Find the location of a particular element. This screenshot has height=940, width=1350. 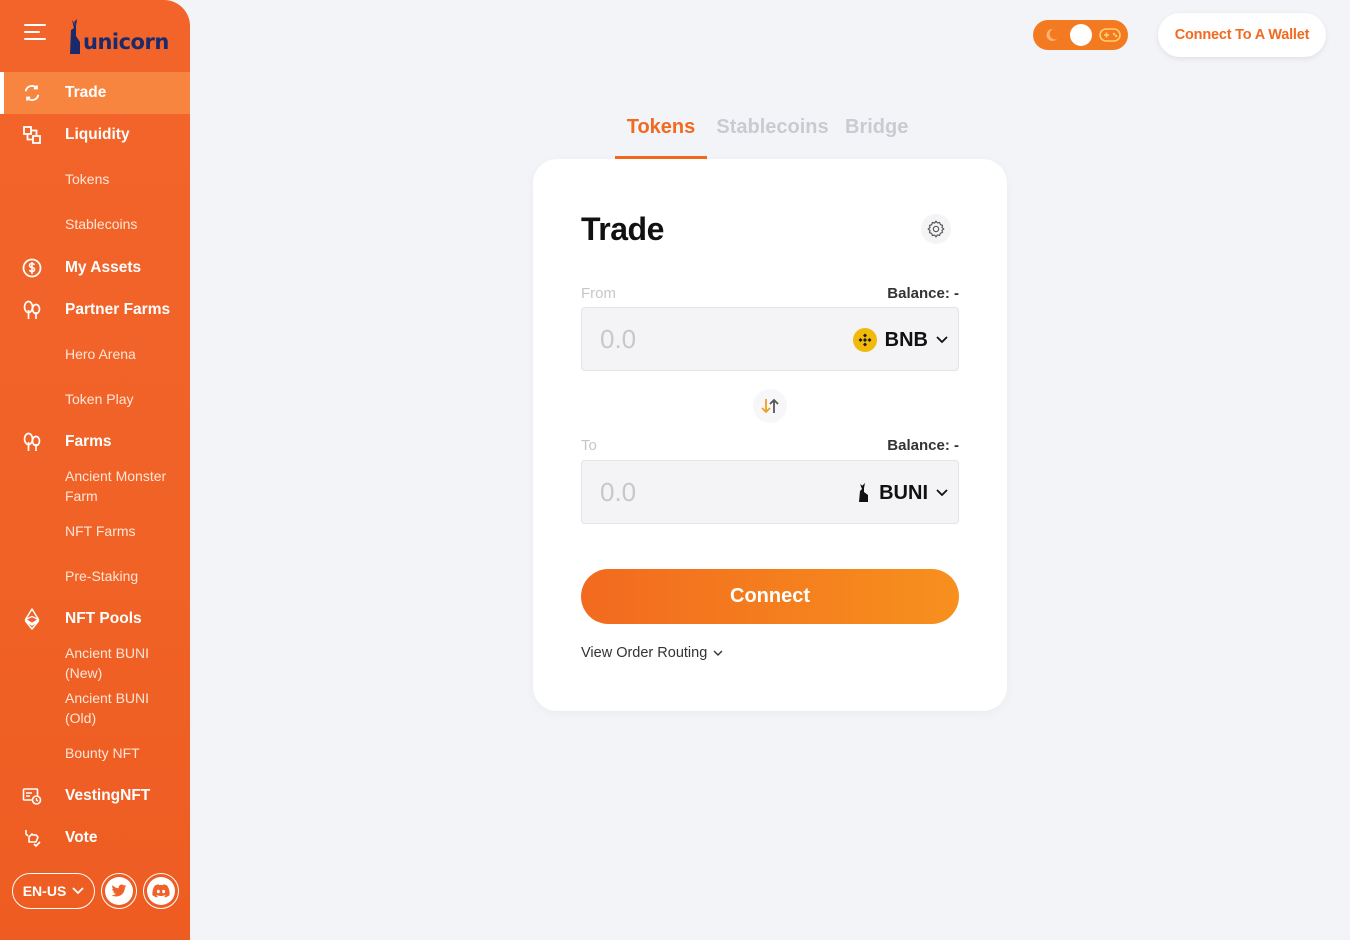

dollar-icon is located at coordinates (32, 268).